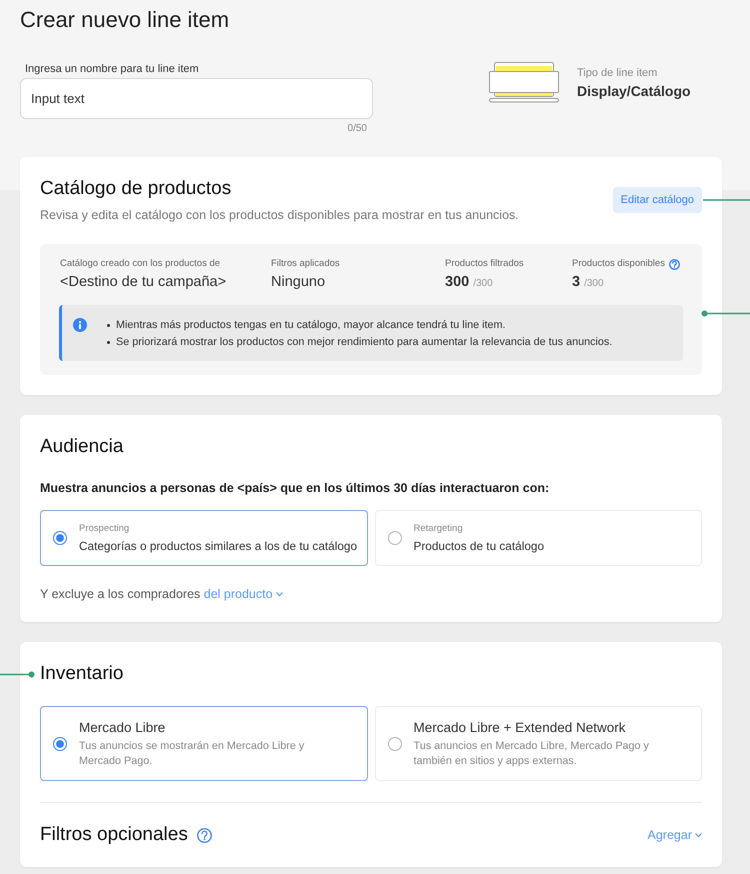 The height and width of the screenshot is (874, 750). Describe the element at coordinates (532, 753) in the screenshot. I see `option-description: Tus anuncios en Mercado Libre, Mercado Pago y también en sitios y apps externas.` at that location.